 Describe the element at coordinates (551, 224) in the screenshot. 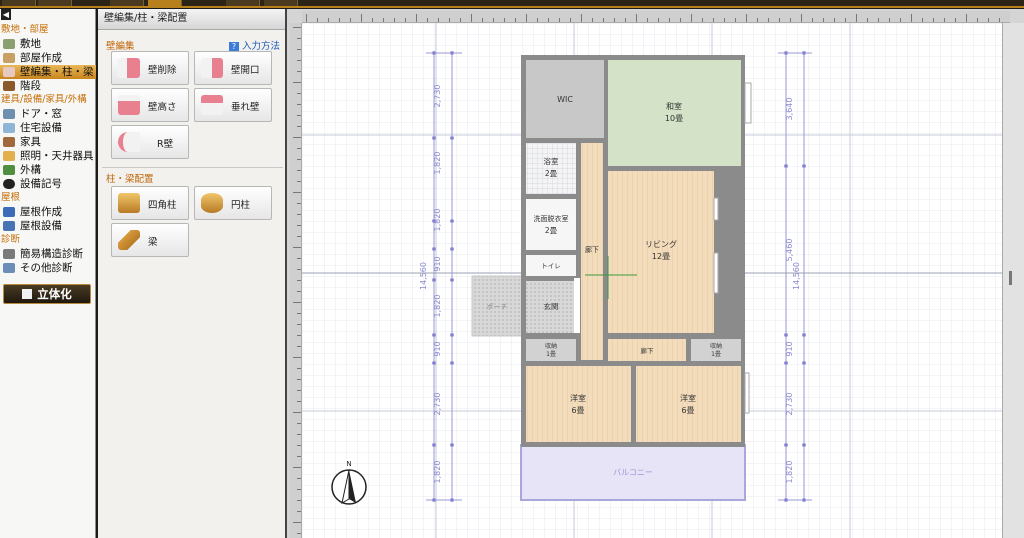

I see `room-dressing` at that location.